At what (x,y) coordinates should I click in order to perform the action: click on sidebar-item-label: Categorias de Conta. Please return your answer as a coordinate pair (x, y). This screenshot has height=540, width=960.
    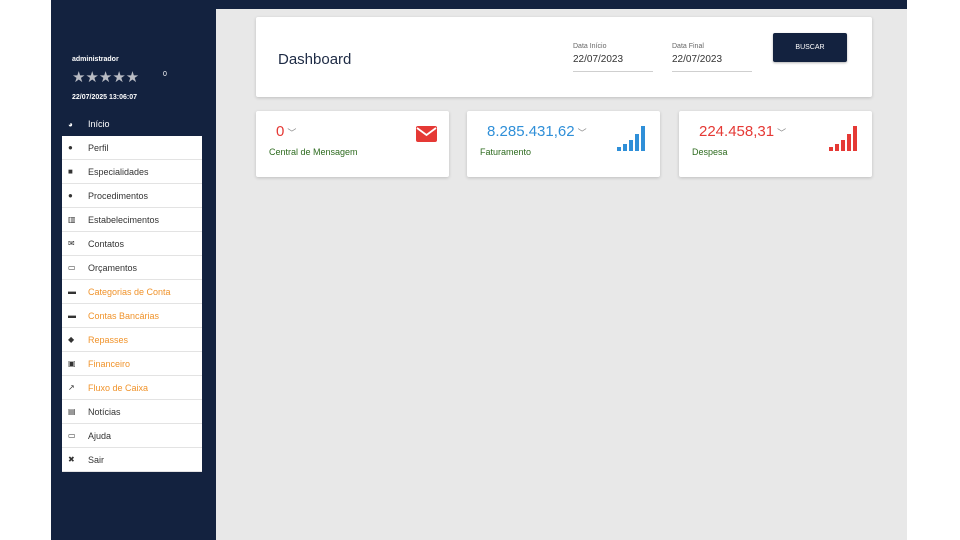
    Looking at the image, I should click on (129, 291).